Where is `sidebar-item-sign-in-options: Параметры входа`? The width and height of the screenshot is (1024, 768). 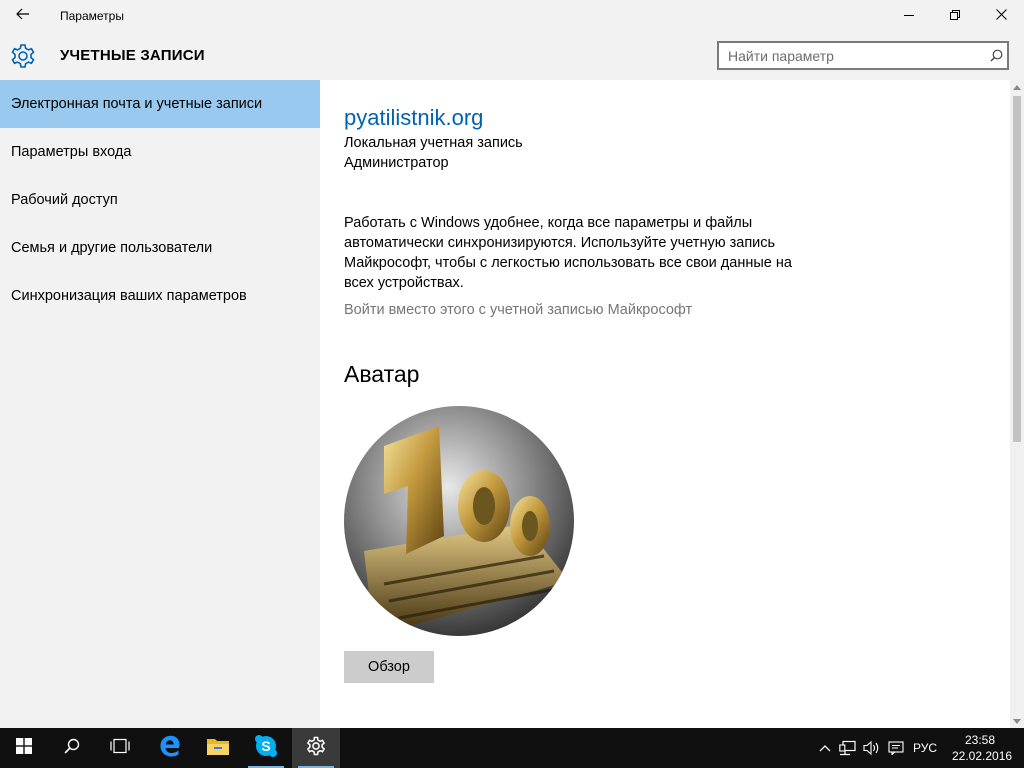 sidebar-item-sign-in-options: Параметры входа is located at coordinates (160, 152).